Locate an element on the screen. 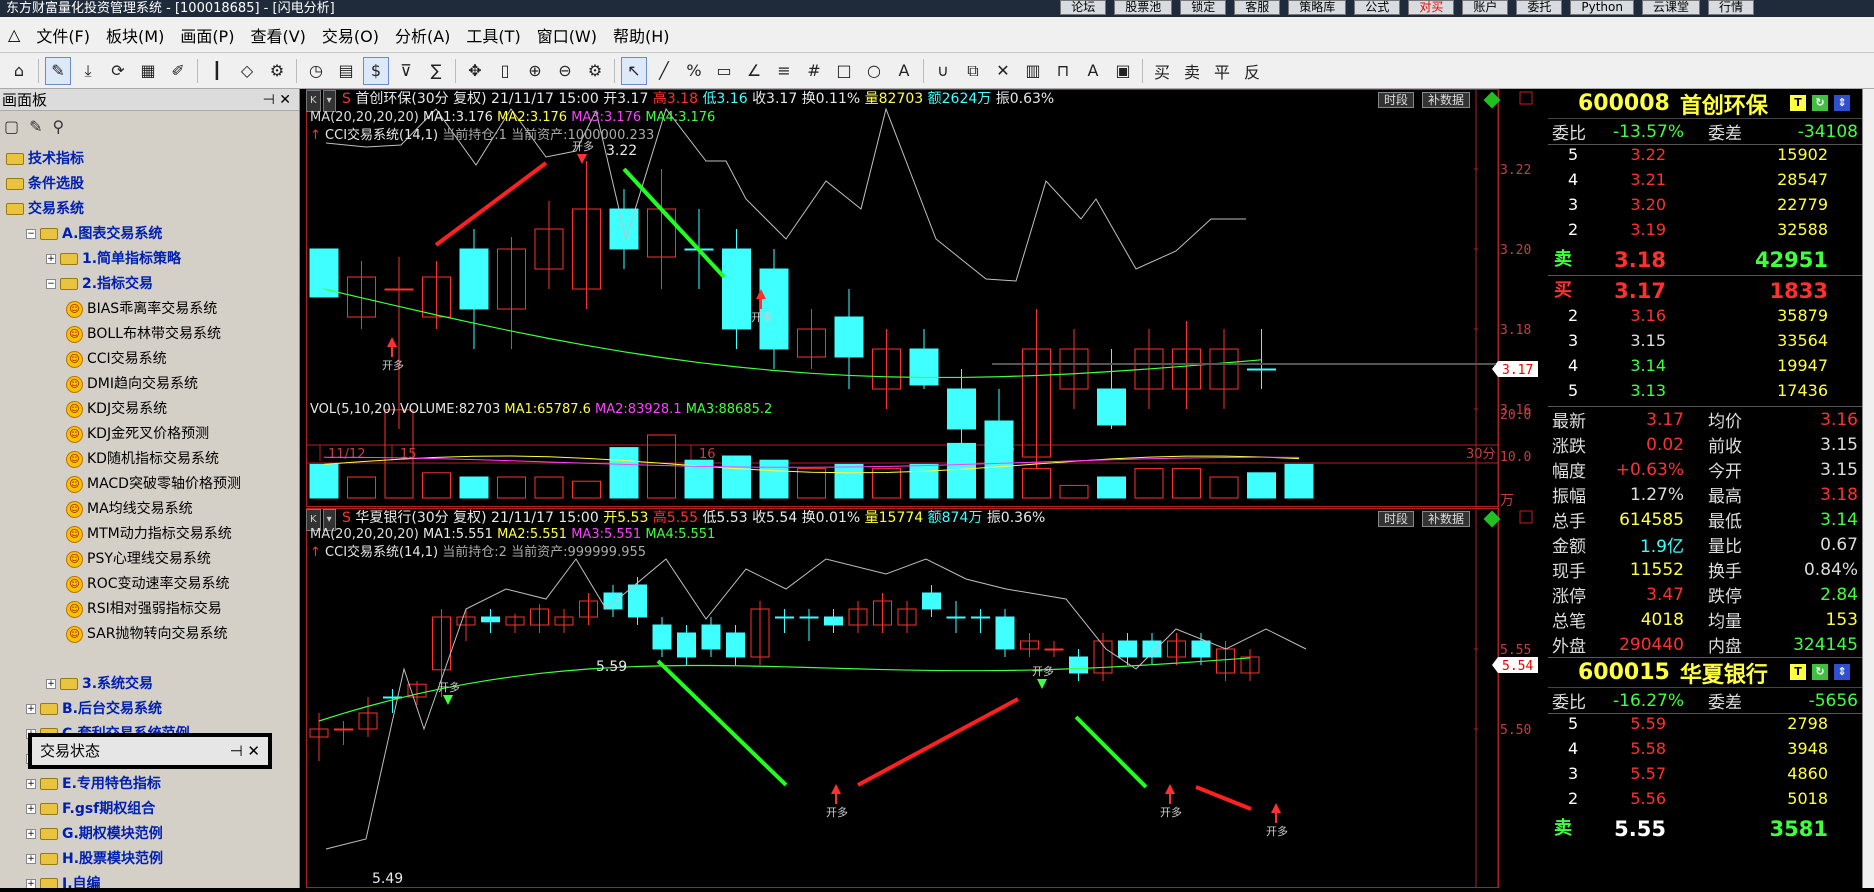  title-button: Python is located at coordinates (1602, 7).